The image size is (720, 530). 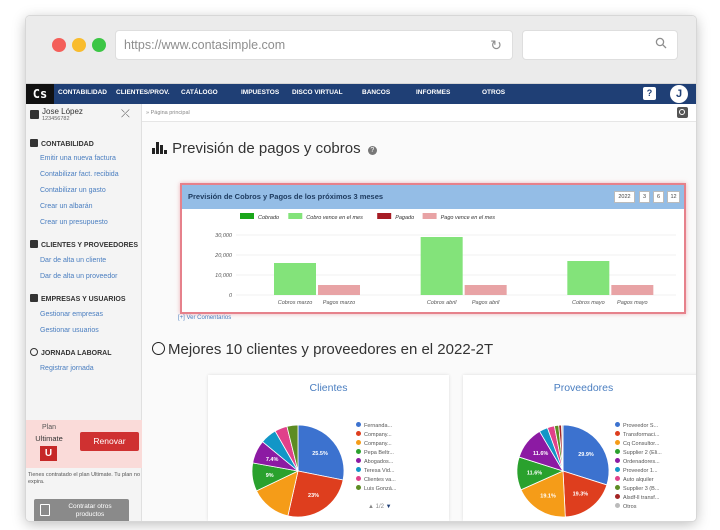 I want to click on bar-pagos-abril, so click(x=485, y=290).